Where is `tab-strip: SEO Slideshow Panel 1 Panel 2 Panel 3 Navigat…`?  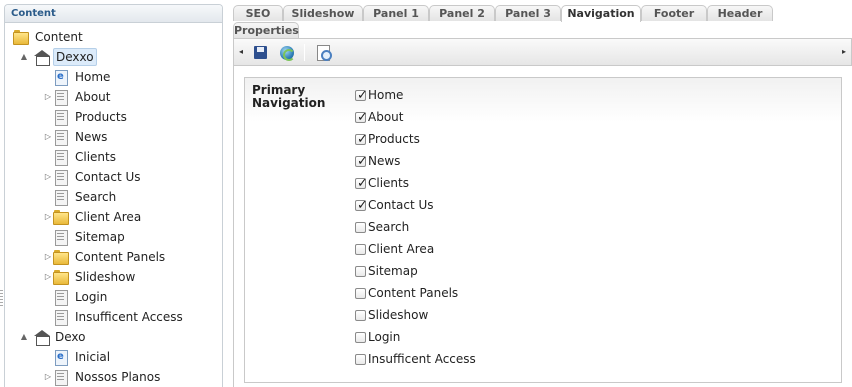 tab-strip: SEO Slideshow Panel 1 Panel 2 Panel 3 Navigat… is located at coordinates (542, 21).